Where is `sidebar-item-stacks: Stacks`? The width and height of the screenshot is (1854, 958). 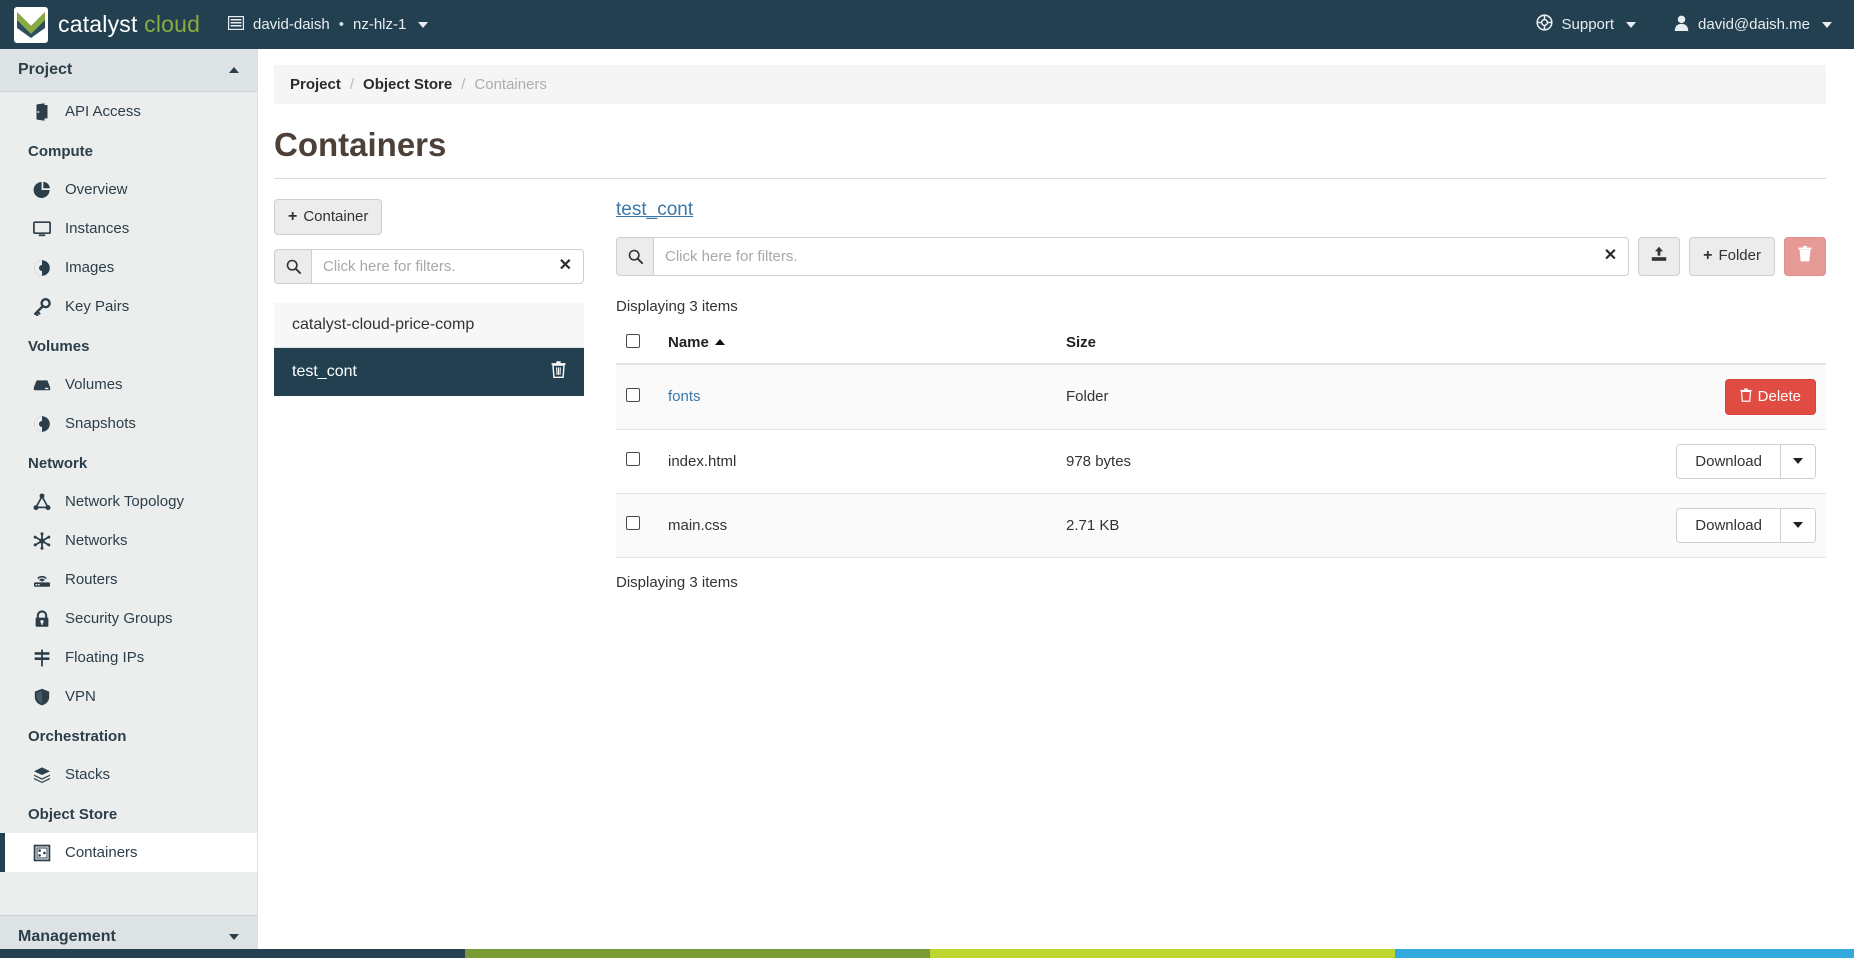 sidebar-item-stacks: Stacks is located at coordinates (128, 774).